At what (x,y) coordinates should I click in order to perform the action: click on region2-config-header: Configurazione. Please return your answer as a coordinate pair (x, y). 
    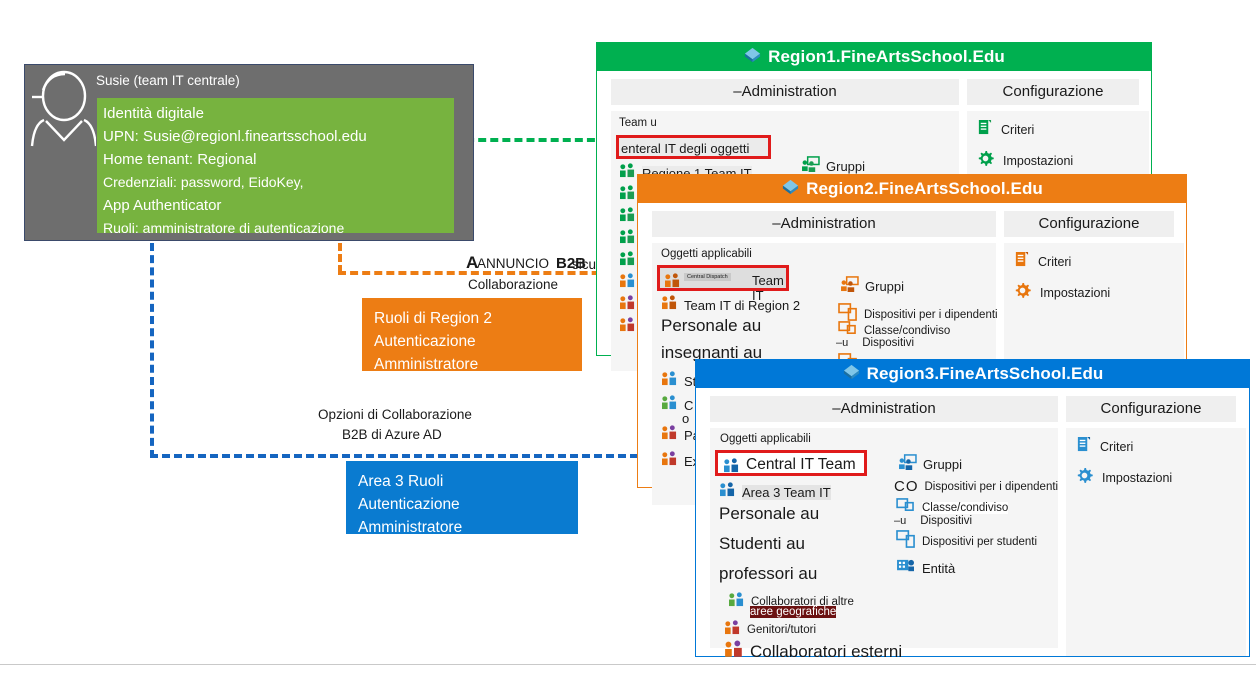
    Looking at the image, I should click on (1089, 224).